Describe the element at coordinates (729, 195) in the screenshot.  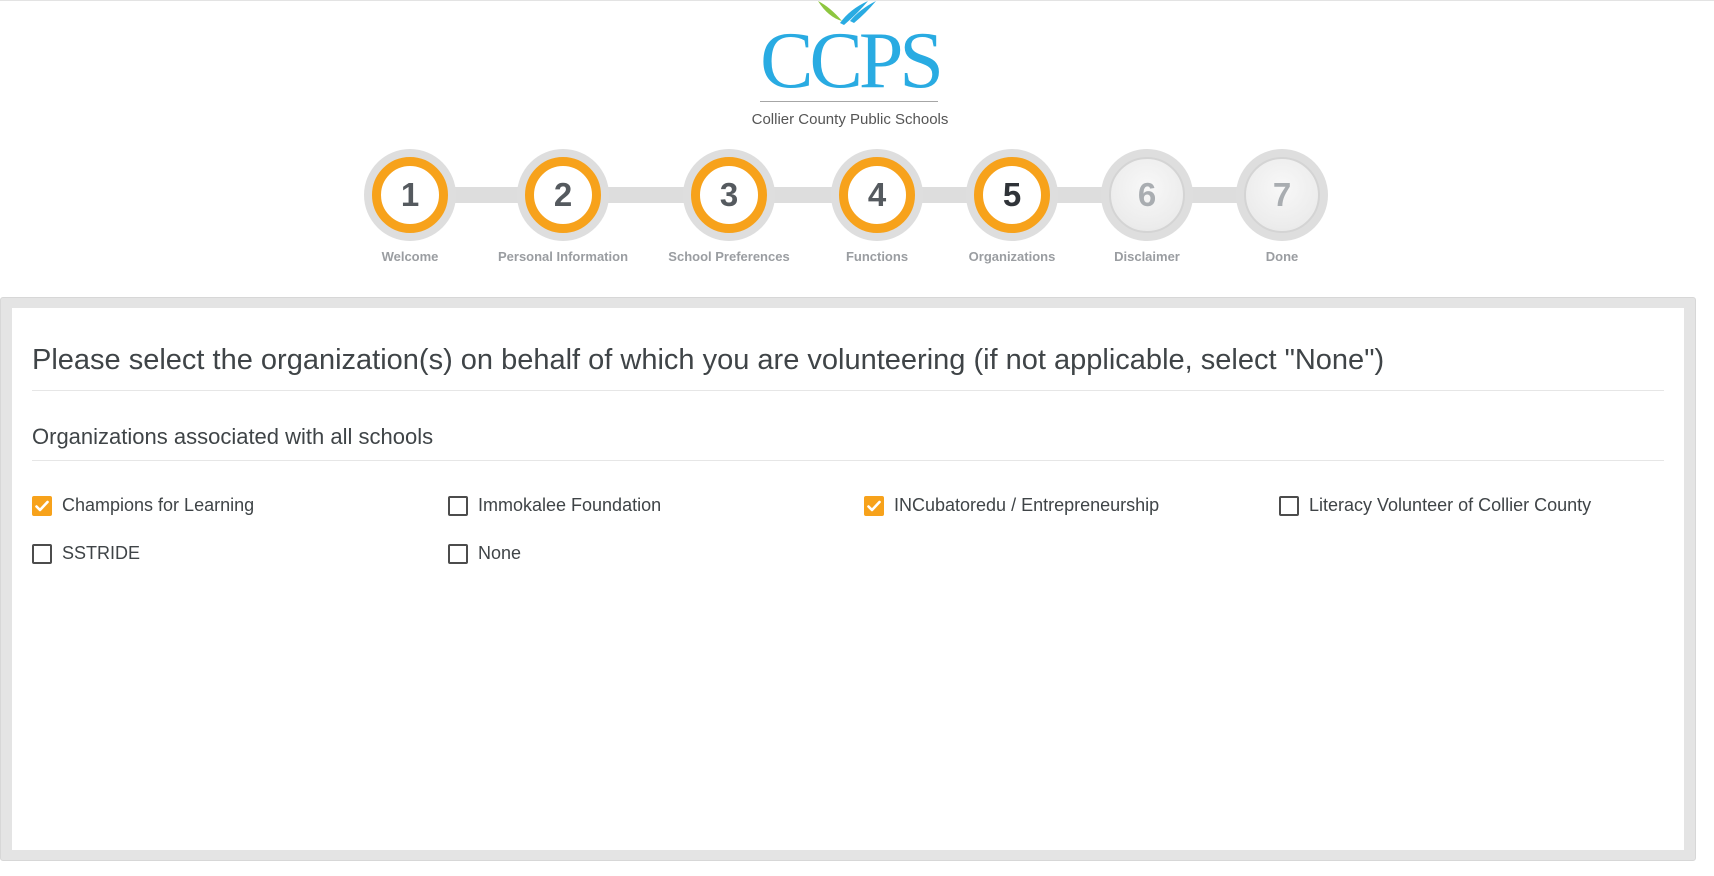
I see `step-number: 3` at that location.